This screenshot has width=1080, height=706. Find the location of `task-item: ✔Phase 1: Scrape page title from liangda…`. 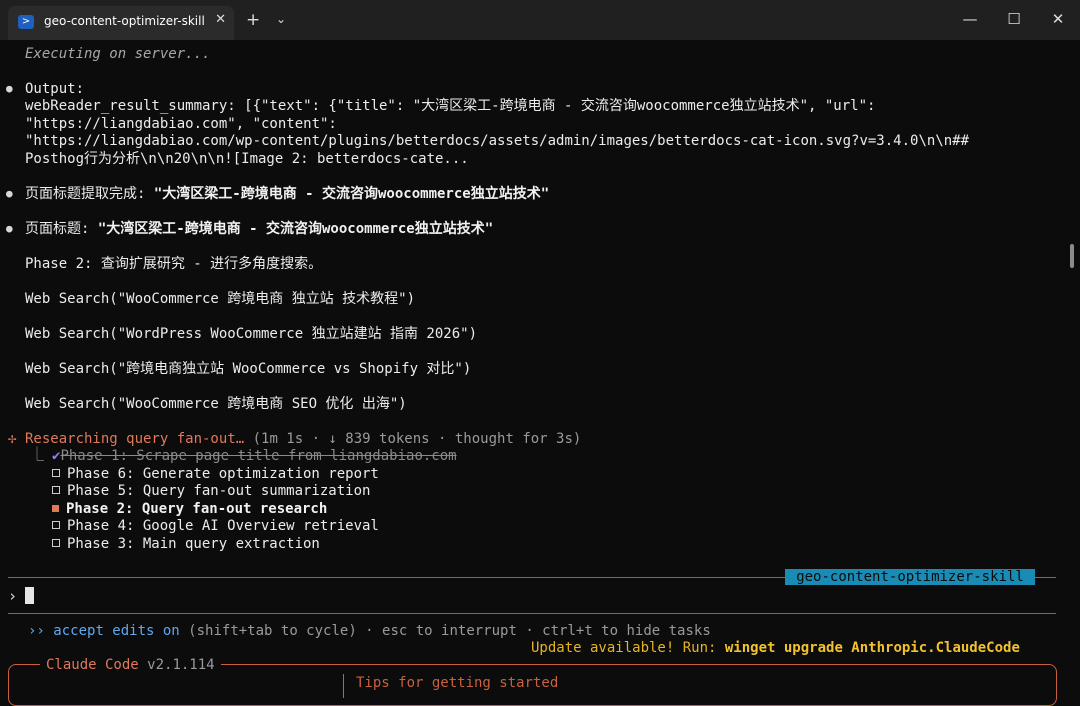

task-item: ✔Phase 1: Scrape page title from liangda… is located at coordinates (254, 456).